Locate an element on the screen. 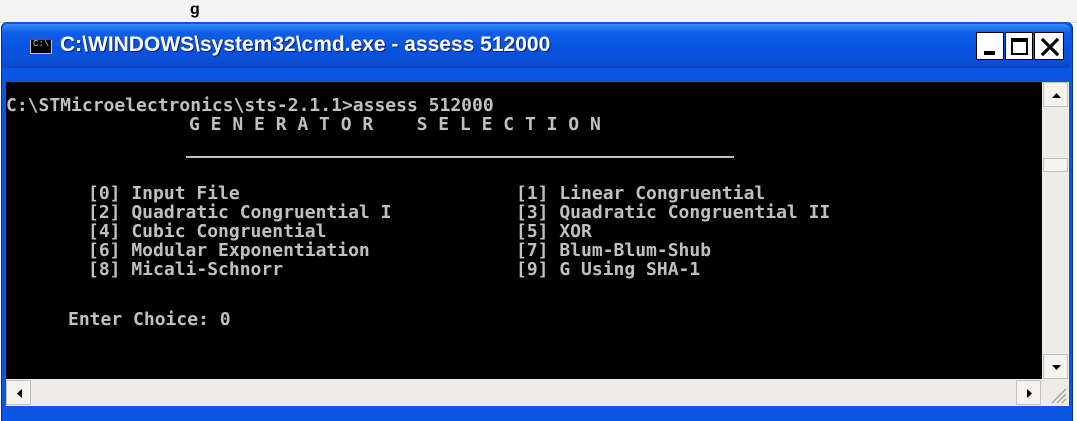  scroll-left-icon is located at coordinates (19, 393).